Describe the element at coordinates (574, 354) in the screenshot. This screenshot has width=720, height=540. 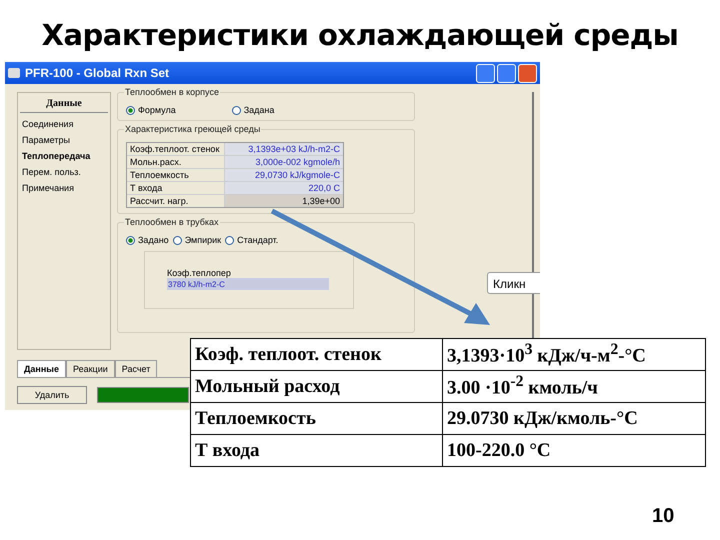
I see `table-cell: 3,1393·10$^{3}$ кДж/ч-м$^{2}$-°С` at that location.